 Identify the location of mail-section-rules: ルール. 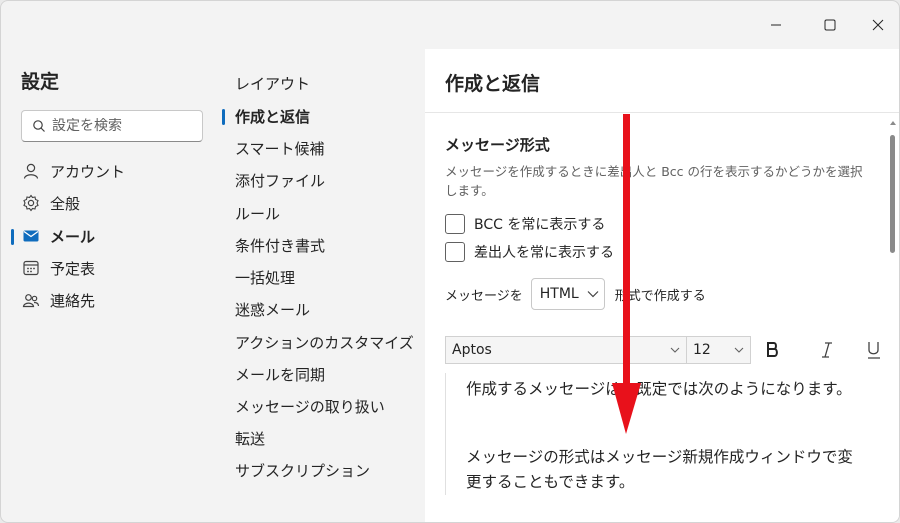
(257, 214).